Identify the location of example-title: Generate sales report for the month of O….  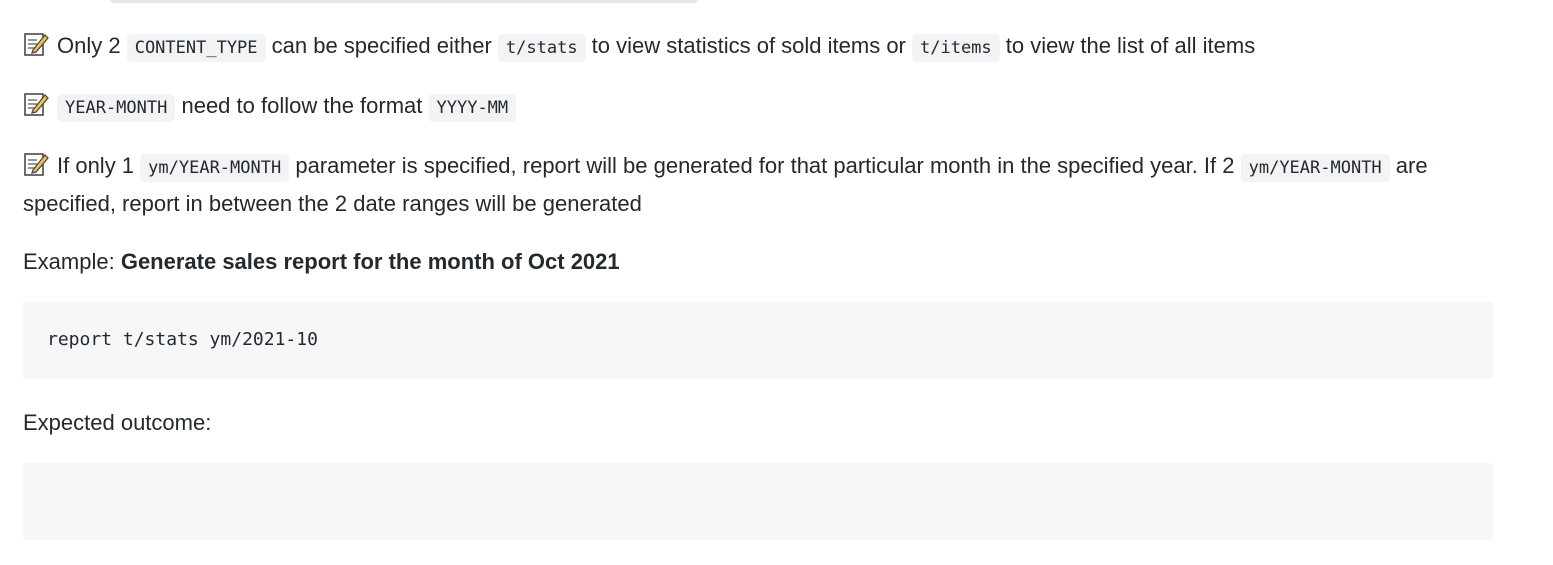
(370, 261).